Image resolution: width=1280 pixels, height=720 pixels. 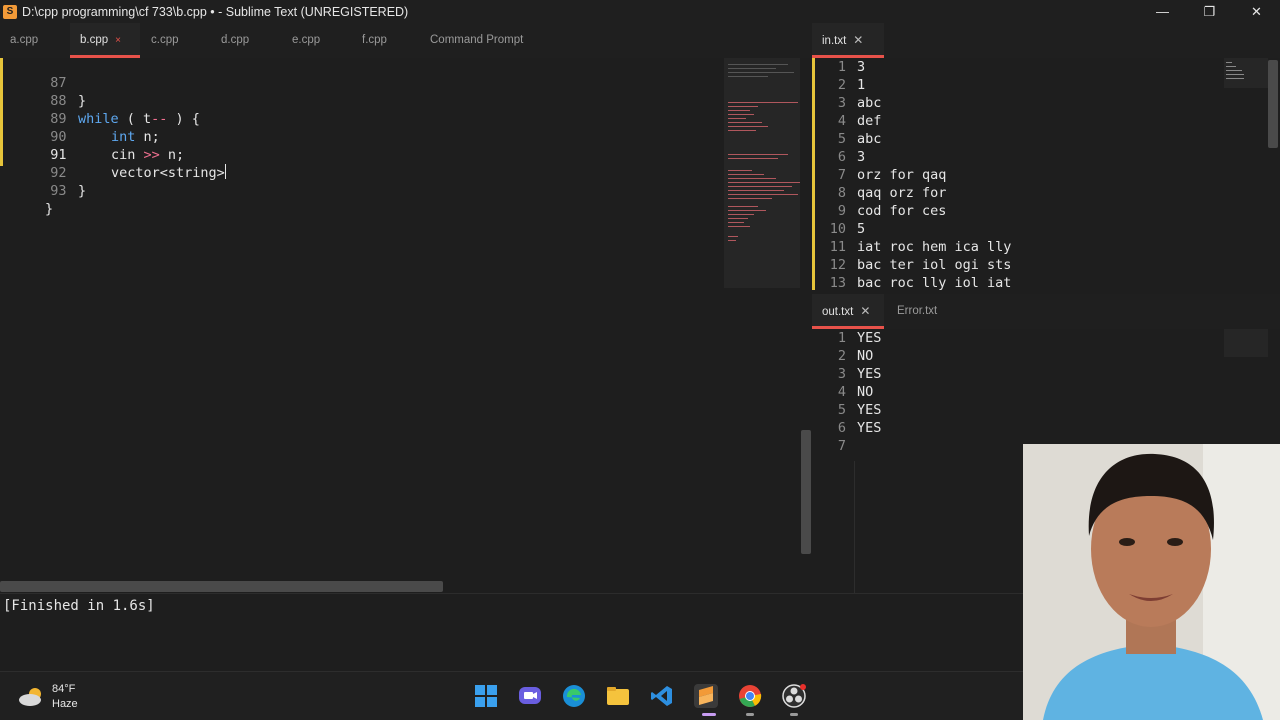 I want to click on windows-start-icon, so click(x=486, y=696).